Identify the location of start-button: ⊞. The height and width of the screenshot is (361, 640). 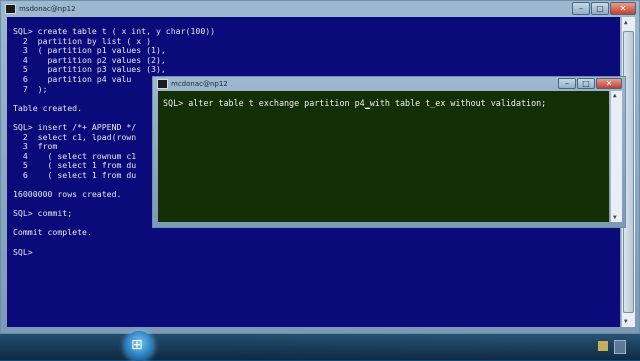
(139, 346).